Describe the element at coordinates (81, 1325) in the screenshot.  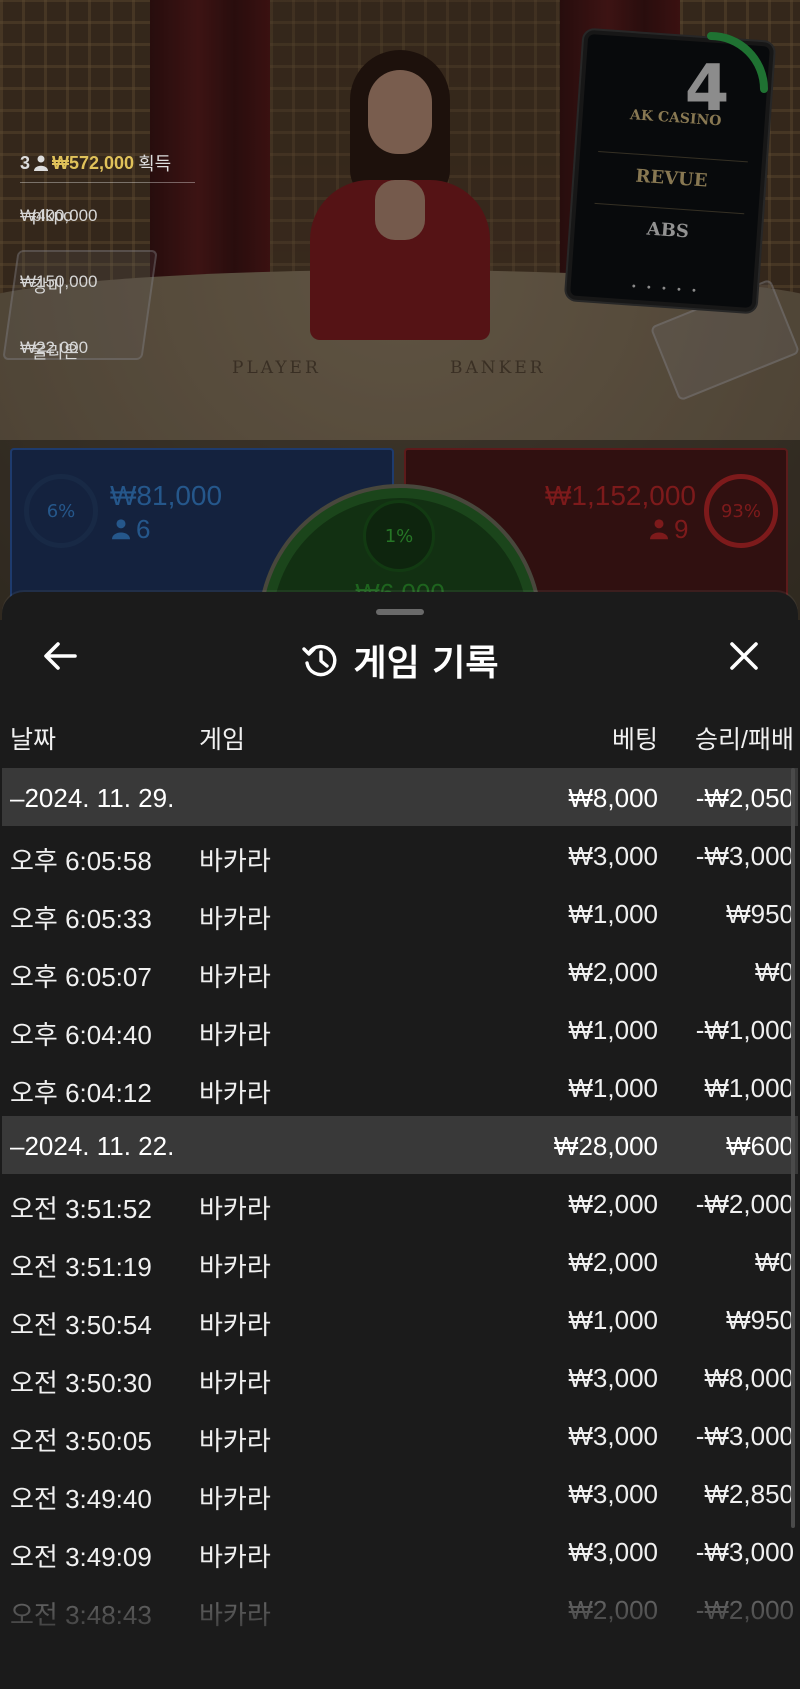
I see `row-time: 오전 3:50:54` at that location.